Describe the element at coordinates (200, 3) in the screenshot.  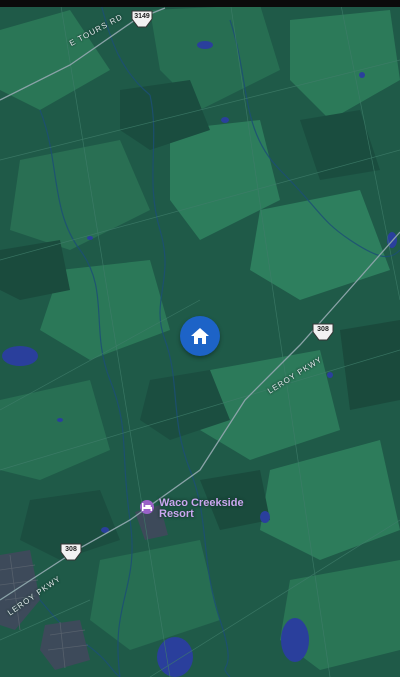
I see `status-bar` at that location.